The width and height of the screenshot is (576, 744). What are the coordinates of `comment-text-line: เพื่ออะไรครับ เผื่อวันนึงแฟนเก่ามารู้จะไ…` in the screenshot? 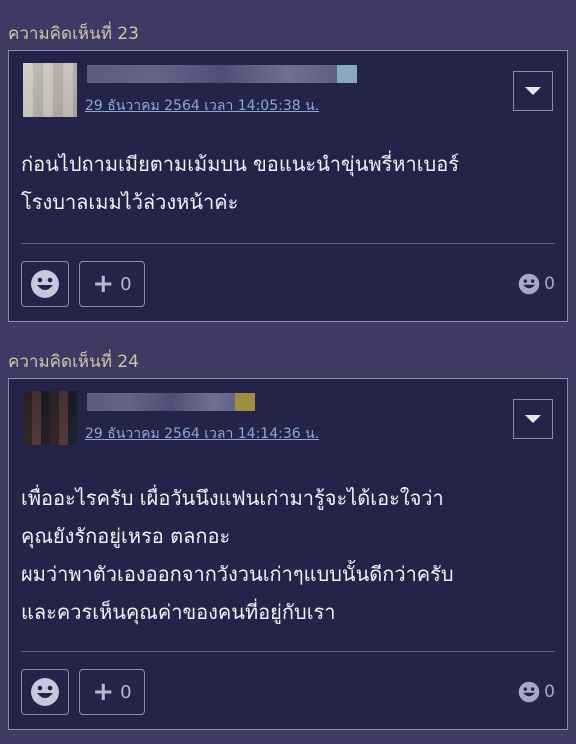 It's located at (232, 498).